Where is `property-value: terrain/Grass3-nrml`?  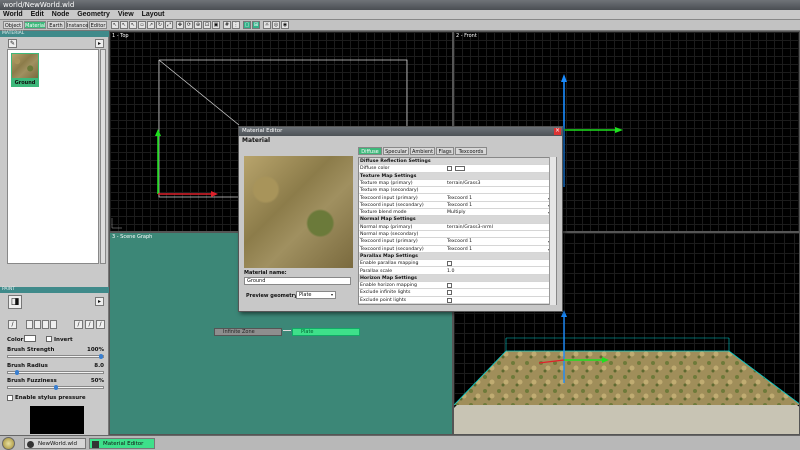 property-value: terrain/Grass3-nrml is located at coordinates (470, 227).